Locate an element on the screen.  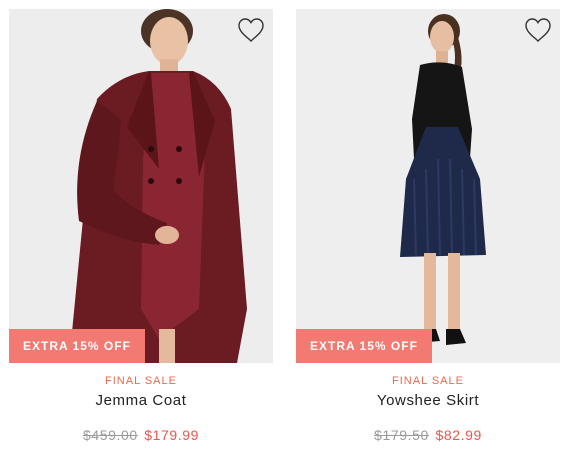
original-price: $179.50 is located at coordinates (401, 435).